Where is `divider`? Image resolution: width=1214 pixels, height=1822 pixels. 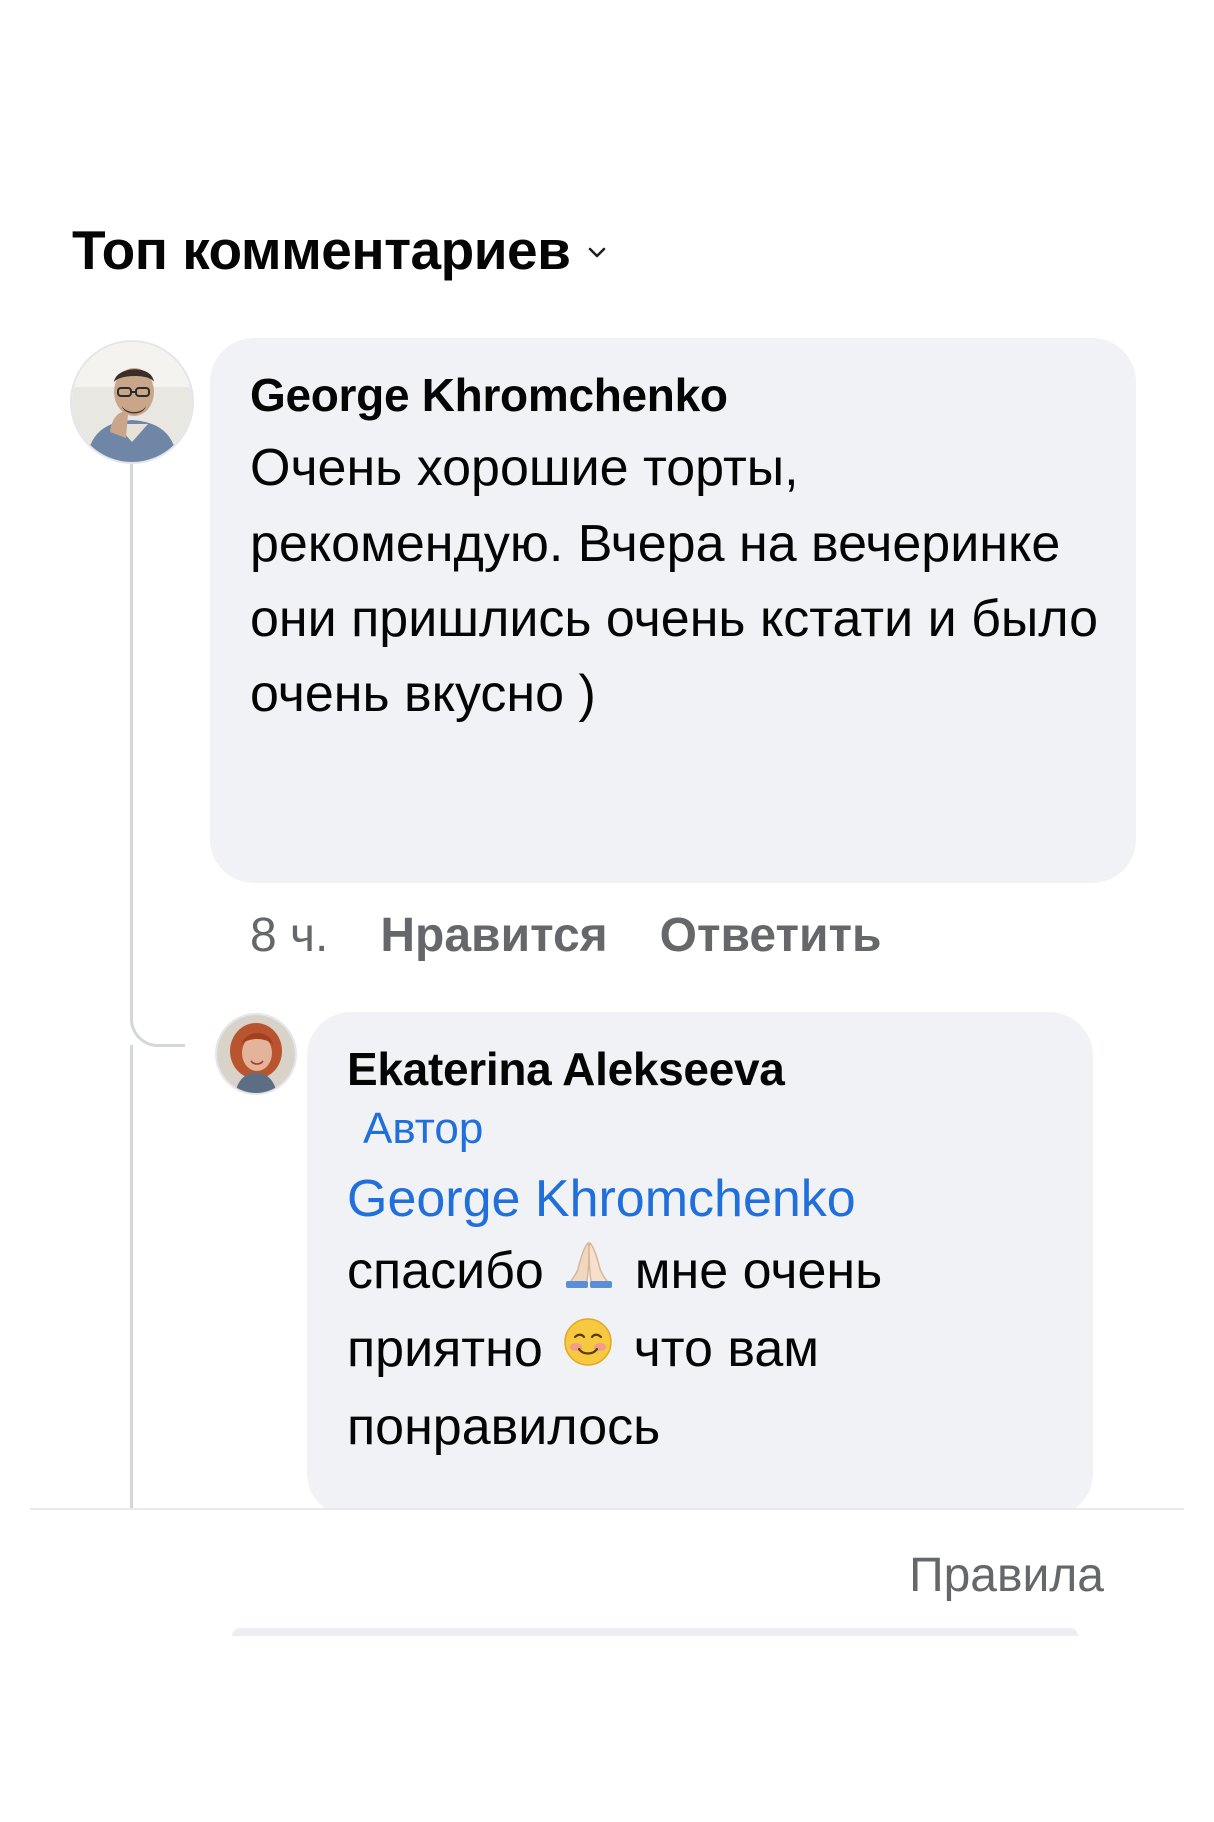
divider is located at coordinates (607, 1509).